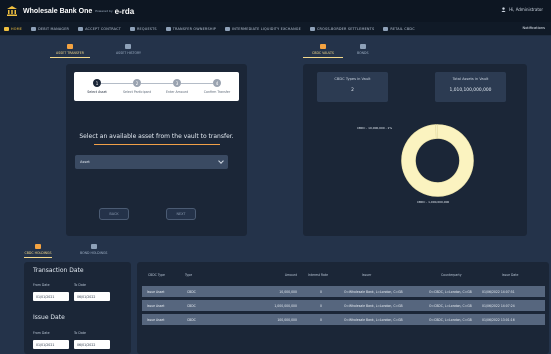  Describe the element at coordinates (526, 9) in the screenshot. I see `user-name: Hi, Administrator` at that location.